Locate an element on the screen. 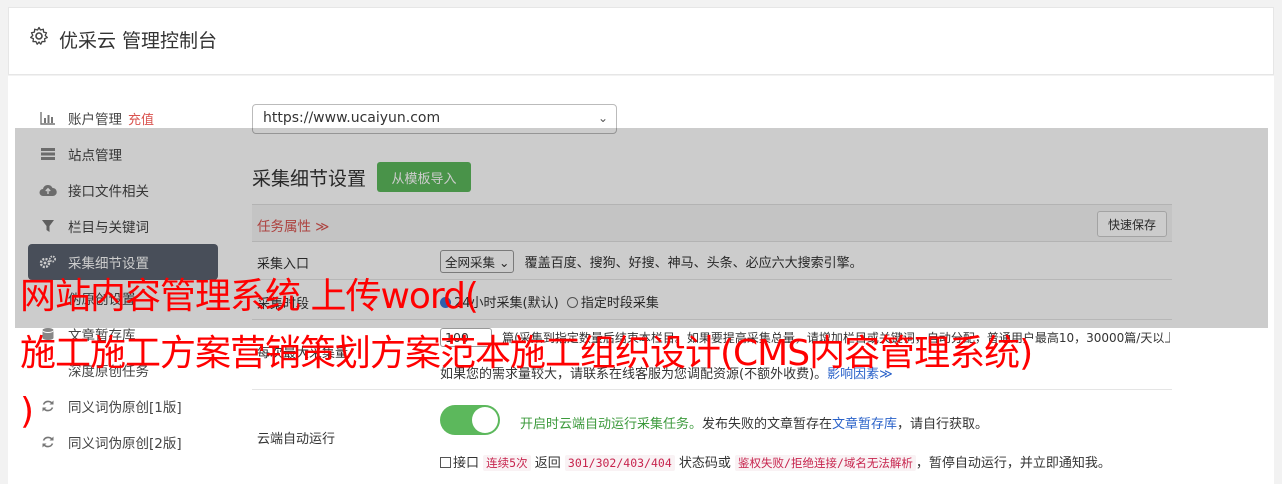 Image resolution: width=1282 pixels, height=484 pixels. sidebar-item-label: 同义词伪原创[1版] is located at coordinates (125, 408).